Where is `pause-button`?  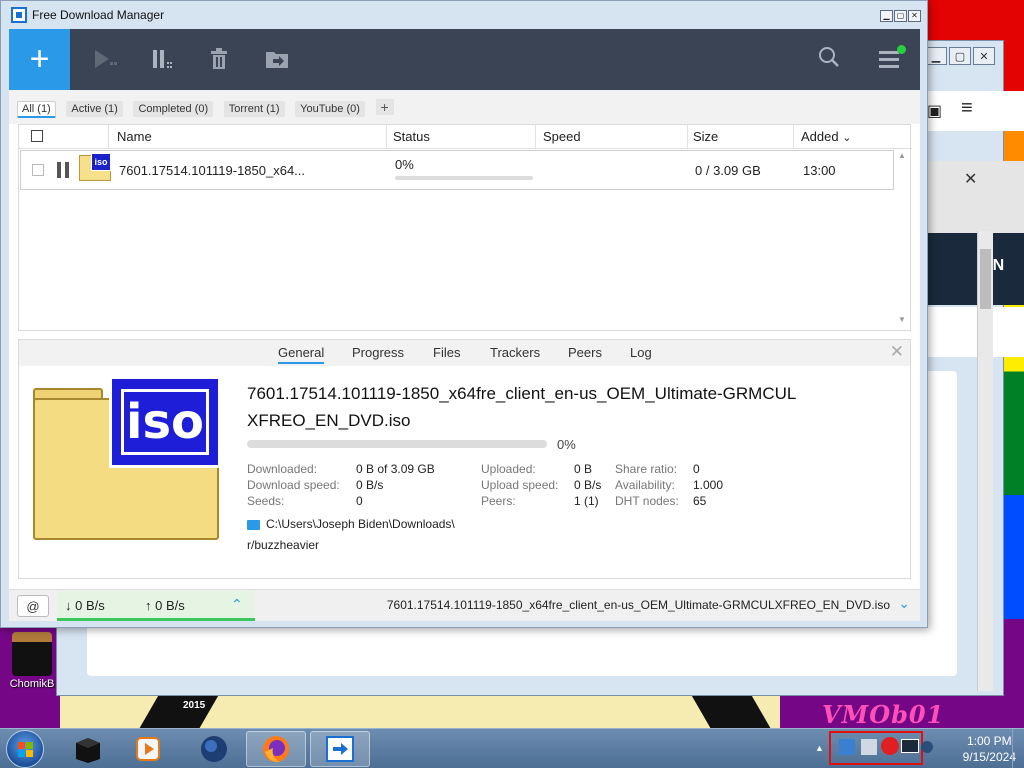 pause-button is located at coordinates (163, 59).